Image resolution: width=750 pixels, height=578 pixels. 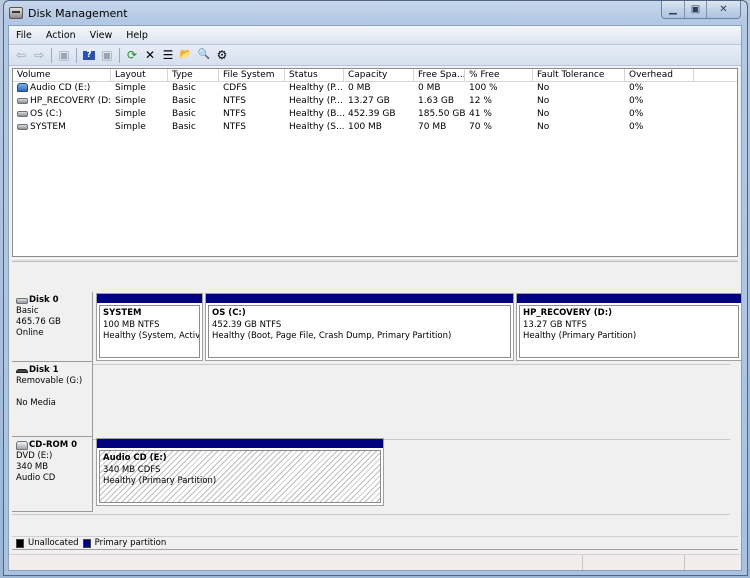 What do you see at coordinates (150, 55) in the screenshot?
I see `delete-button: ✕` at bounding box center [150, 55].